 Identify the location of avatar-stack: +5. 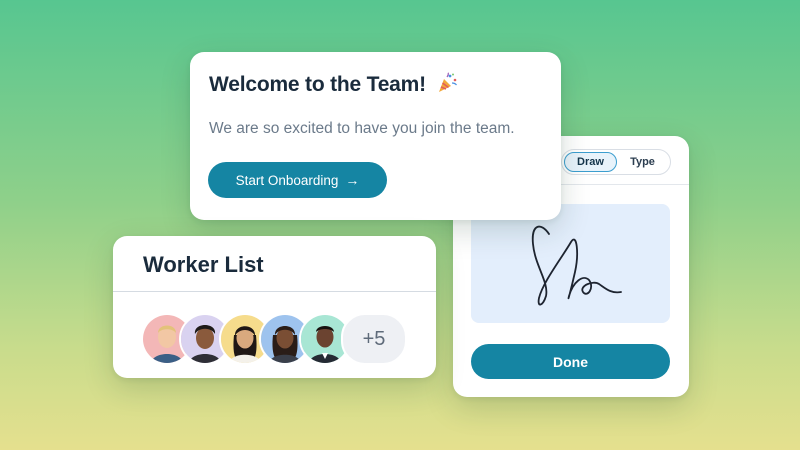
(276, 339).